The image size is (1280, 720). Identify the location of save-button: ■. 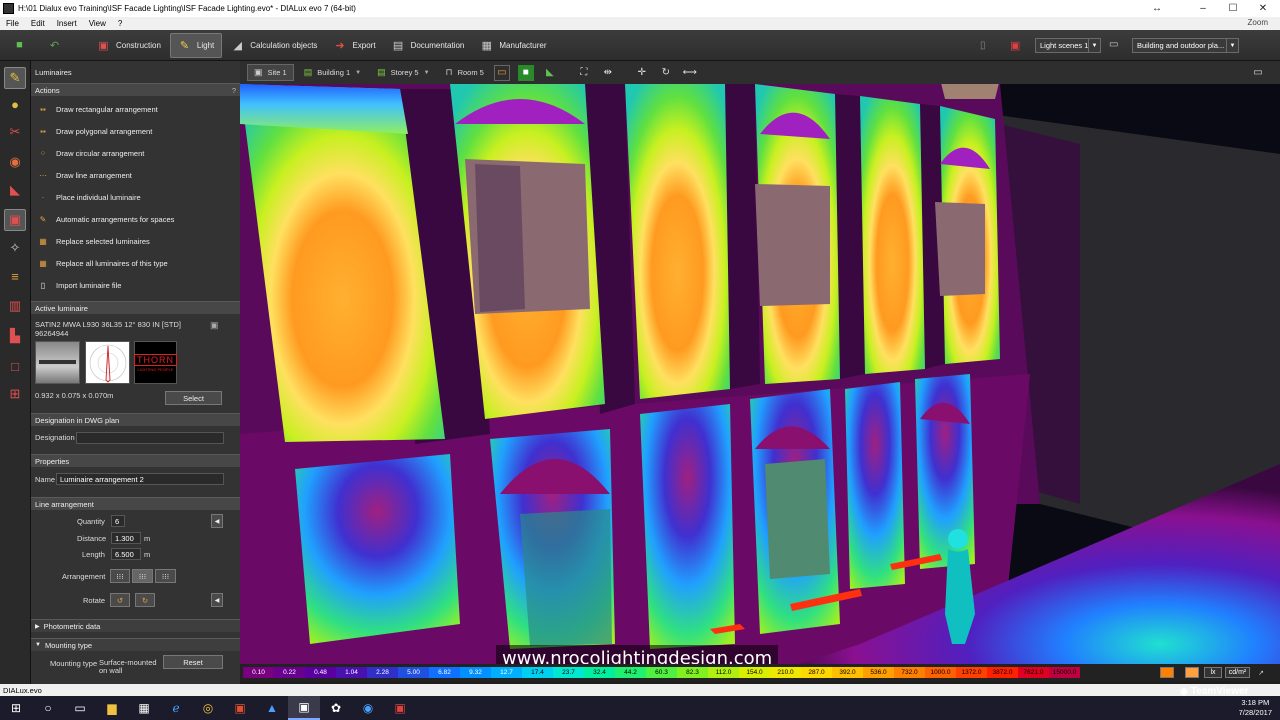
(22, 45).